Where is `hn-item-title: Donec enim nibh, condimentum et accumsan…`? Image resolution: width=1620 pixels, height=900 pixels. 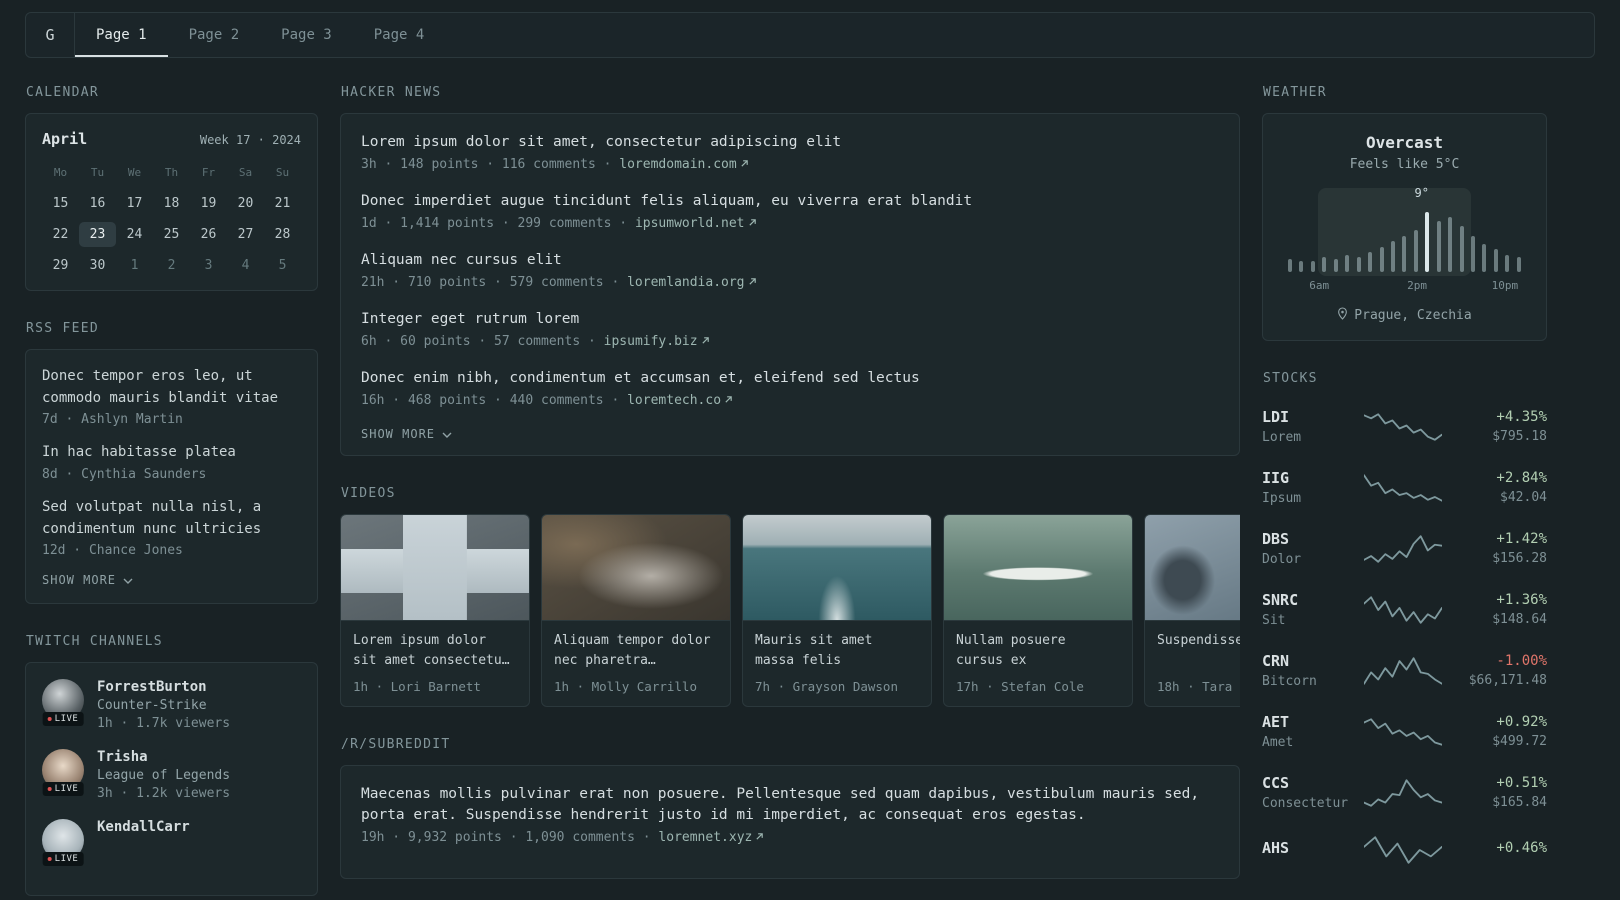 hn-item-title: Donec enim nibh, condimentum et accumsan… is located at coordinates (790, 378).